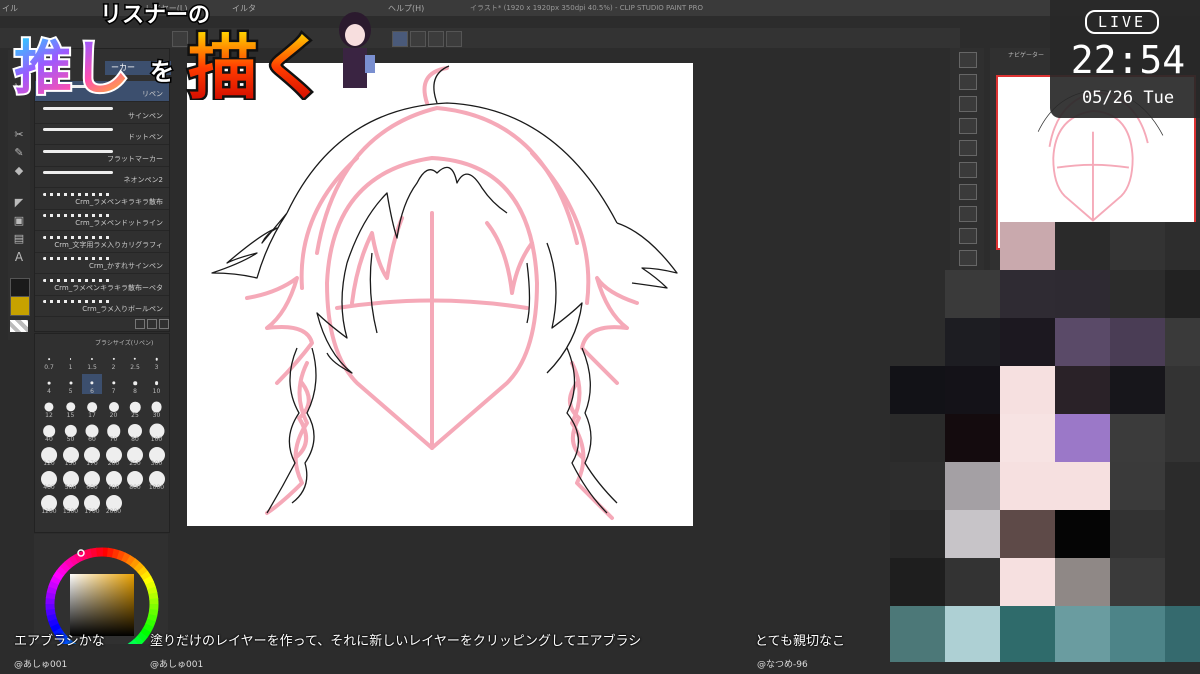 This screenshot has height=674, width=1200. Describe the element at coordinates (972, 634) in the screenshot. I see `avatar-pixel` at that location.